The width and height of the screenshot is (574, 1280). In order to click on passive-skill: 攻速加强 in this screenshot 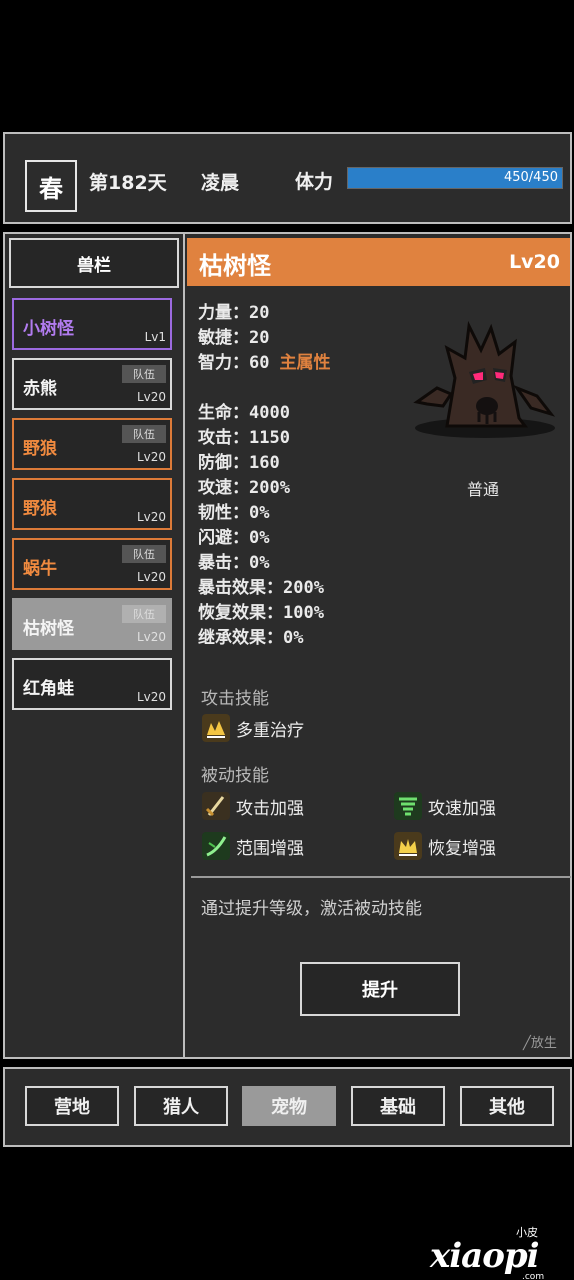, I will do `click(445, 806)`.